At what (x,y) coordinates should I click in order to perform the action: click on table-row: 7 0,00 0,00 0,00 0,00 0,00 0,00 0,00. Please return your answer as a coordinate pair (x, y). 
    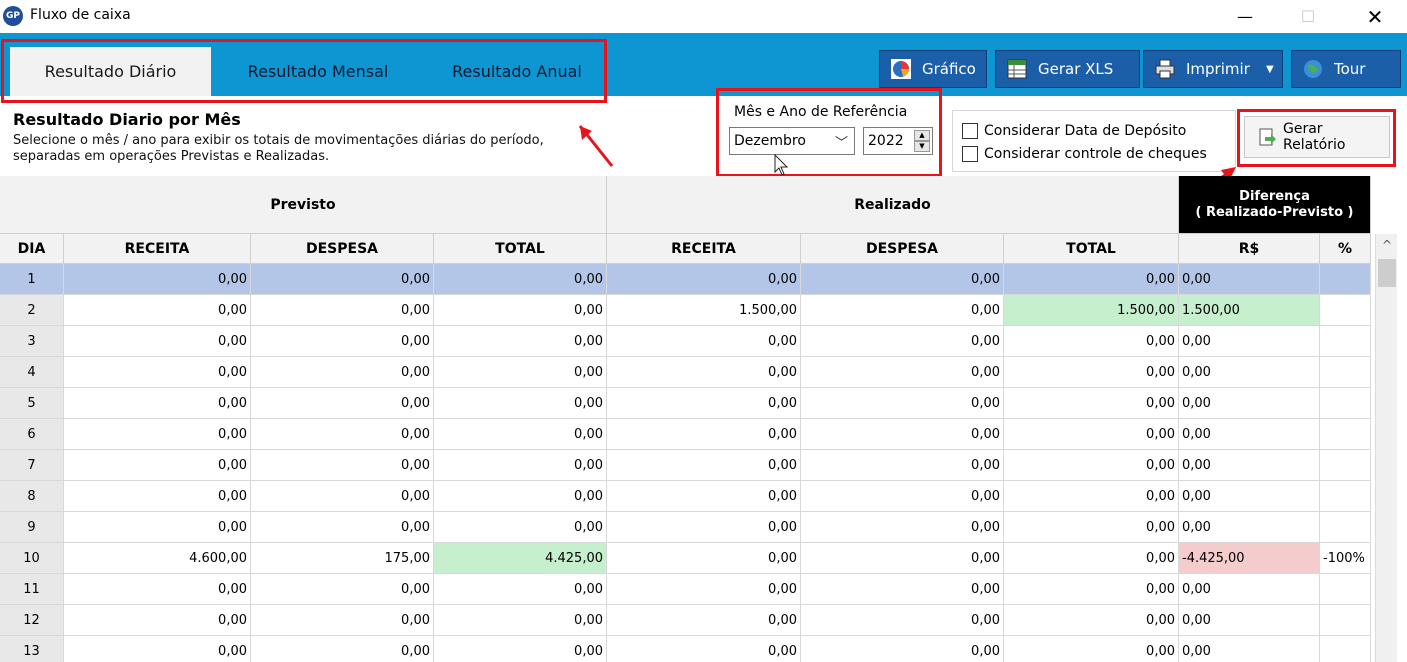
    Looking at the image, I should click on (685, 465).